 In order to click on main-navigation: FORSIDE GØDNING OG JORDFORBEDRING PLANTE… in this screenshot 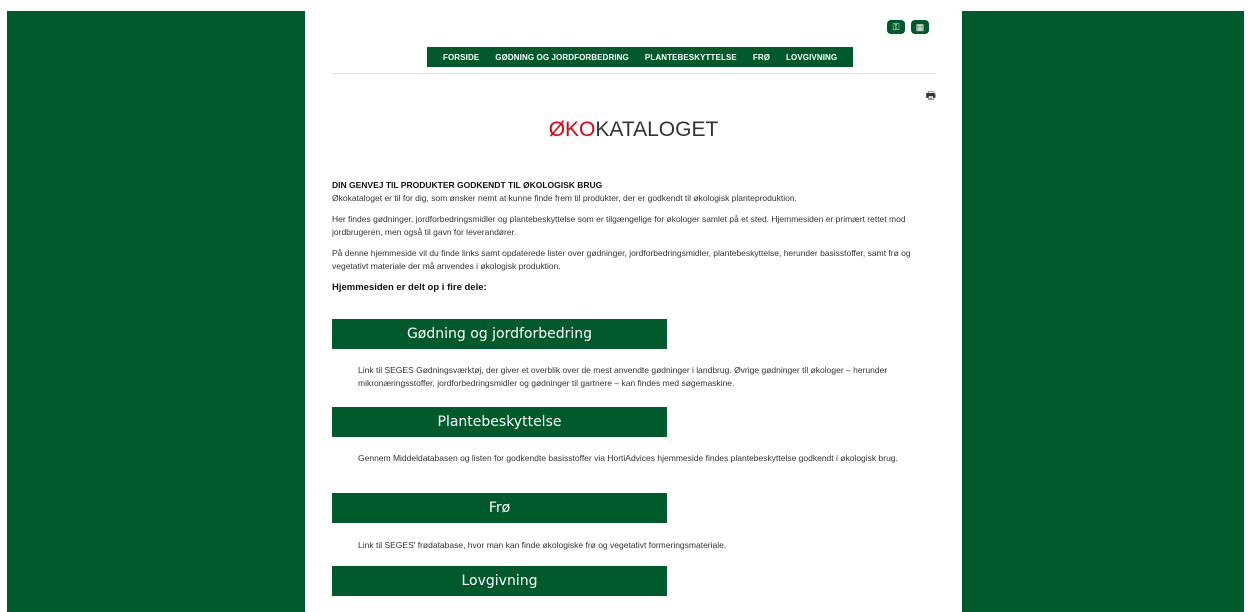, I will do `click(640, 57)`.